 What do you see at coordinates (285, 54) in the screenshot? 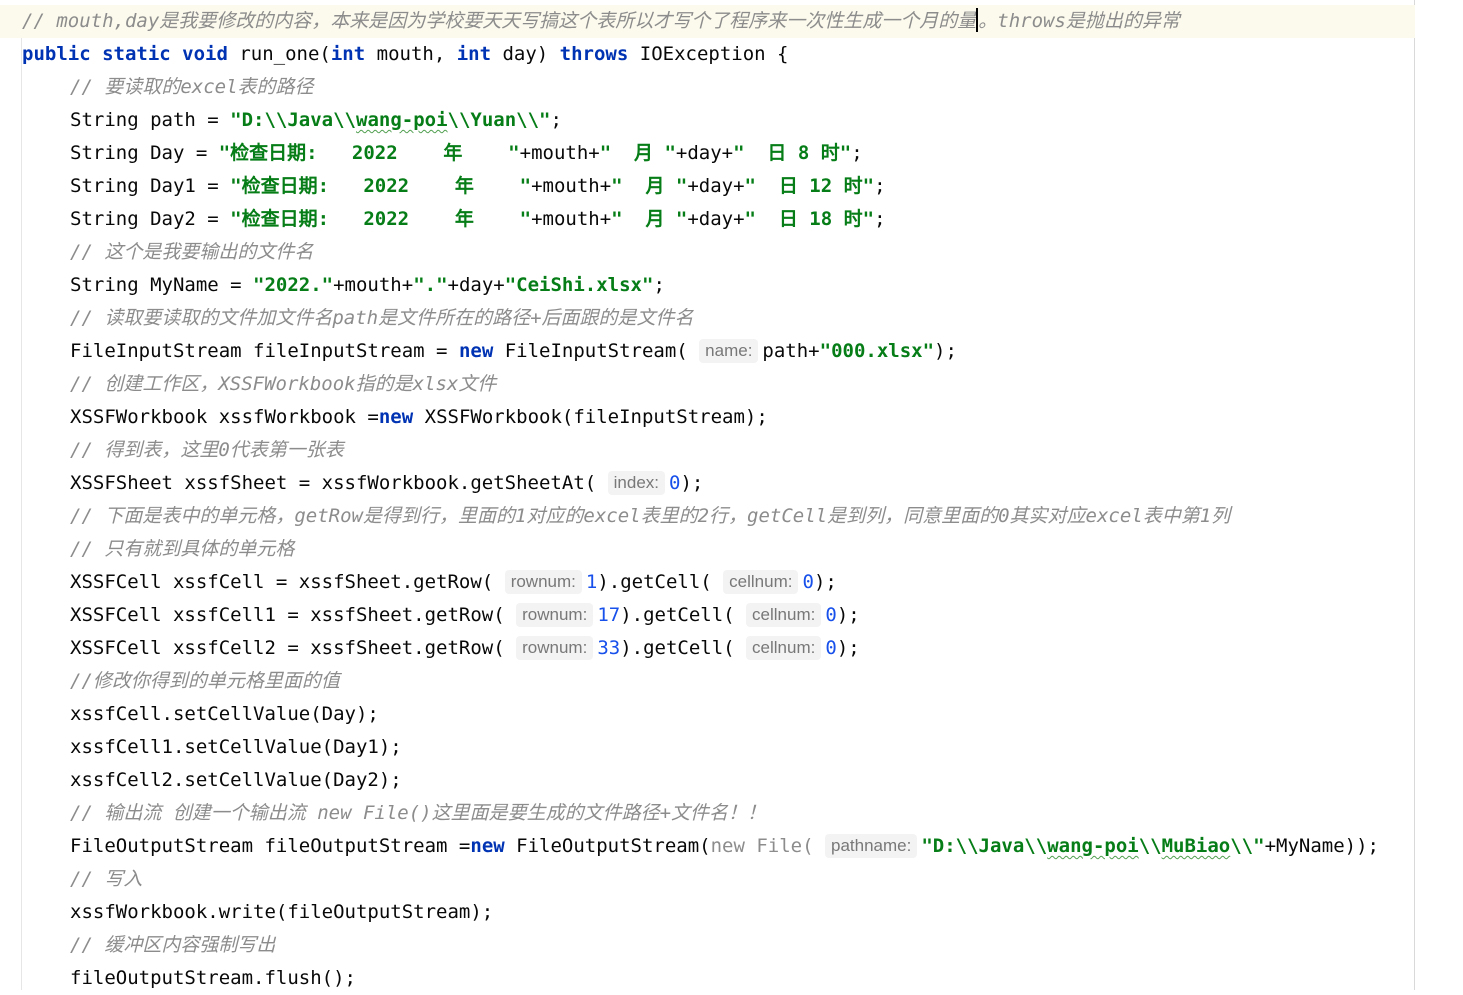
I see `code-token: run_one(` at bounding box center [285, 54].